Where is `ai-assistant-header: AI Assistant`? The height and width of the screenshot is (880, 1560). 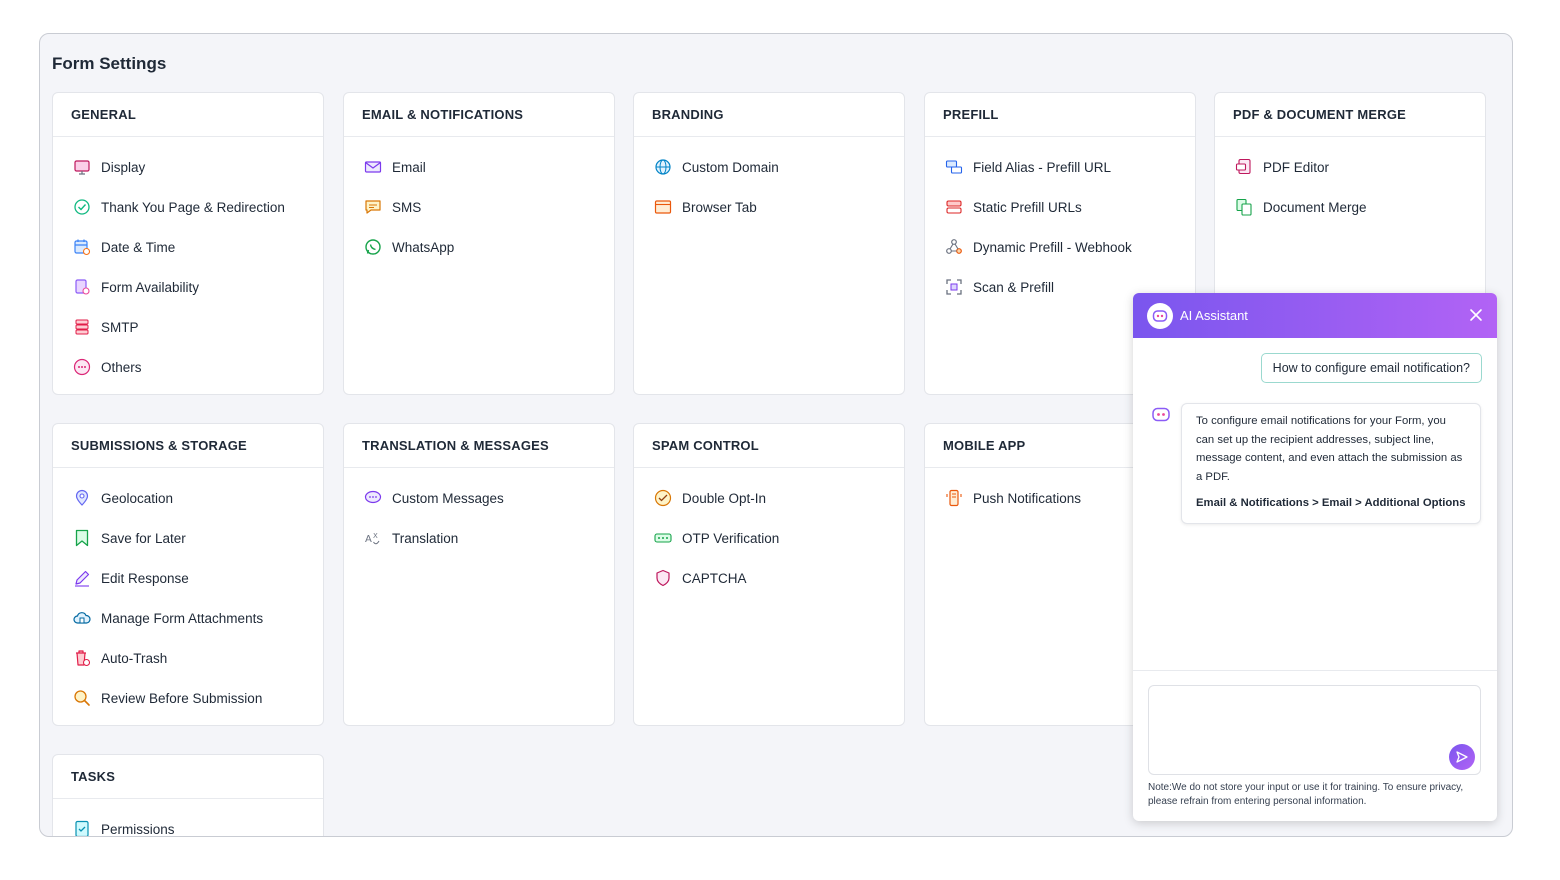 ai-assistant-header: AI Assistant is located at coordinates (1315, 315).